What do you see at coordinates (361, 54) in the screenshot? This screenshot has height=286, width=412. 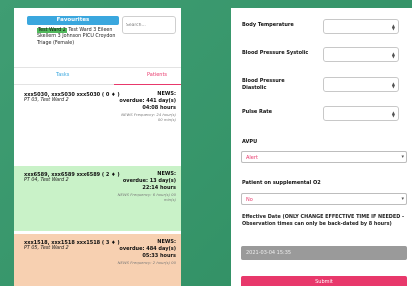 I see `bp-systolic-input: ▲ ▼` at bounding box center [361, 54].